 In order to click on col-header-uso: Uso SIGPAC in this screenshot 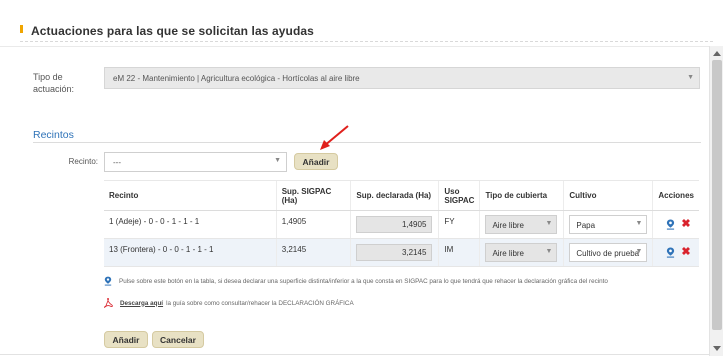, I will do `click(459, 195)`.